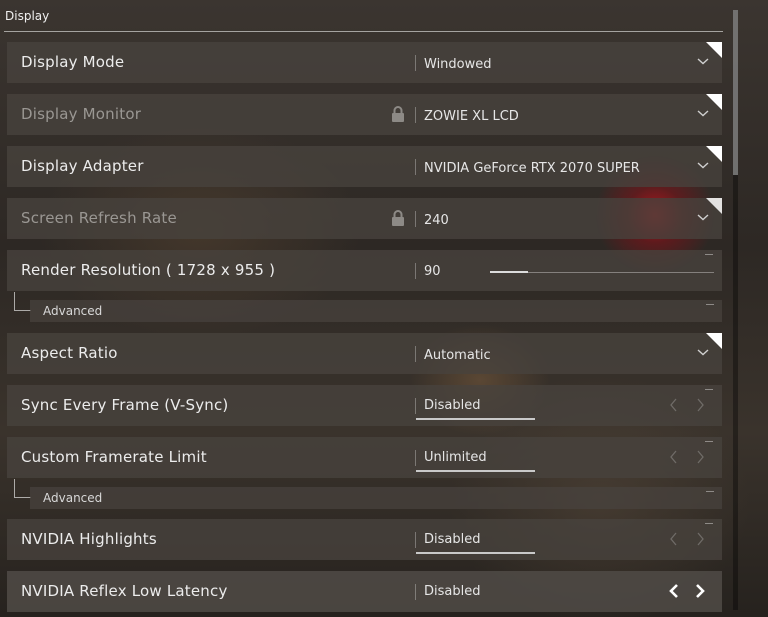 Image resolution: width=768 pixels, height=617 pixels. I want to click on vsync-arrows, so click(690, 405).